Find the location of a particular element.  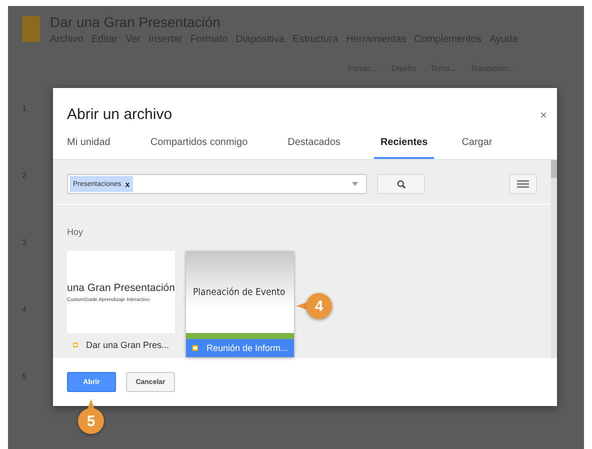

tab: Compartidos conmigo is located at coordinates (199, 148).